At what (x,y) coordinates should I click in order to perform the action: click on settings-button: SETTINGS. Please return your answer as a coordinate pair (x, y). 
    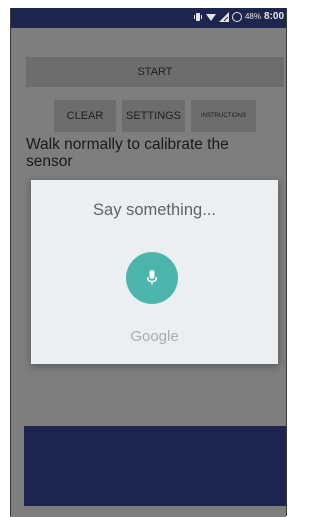
    Looking at the image, I should click on (153, 116).